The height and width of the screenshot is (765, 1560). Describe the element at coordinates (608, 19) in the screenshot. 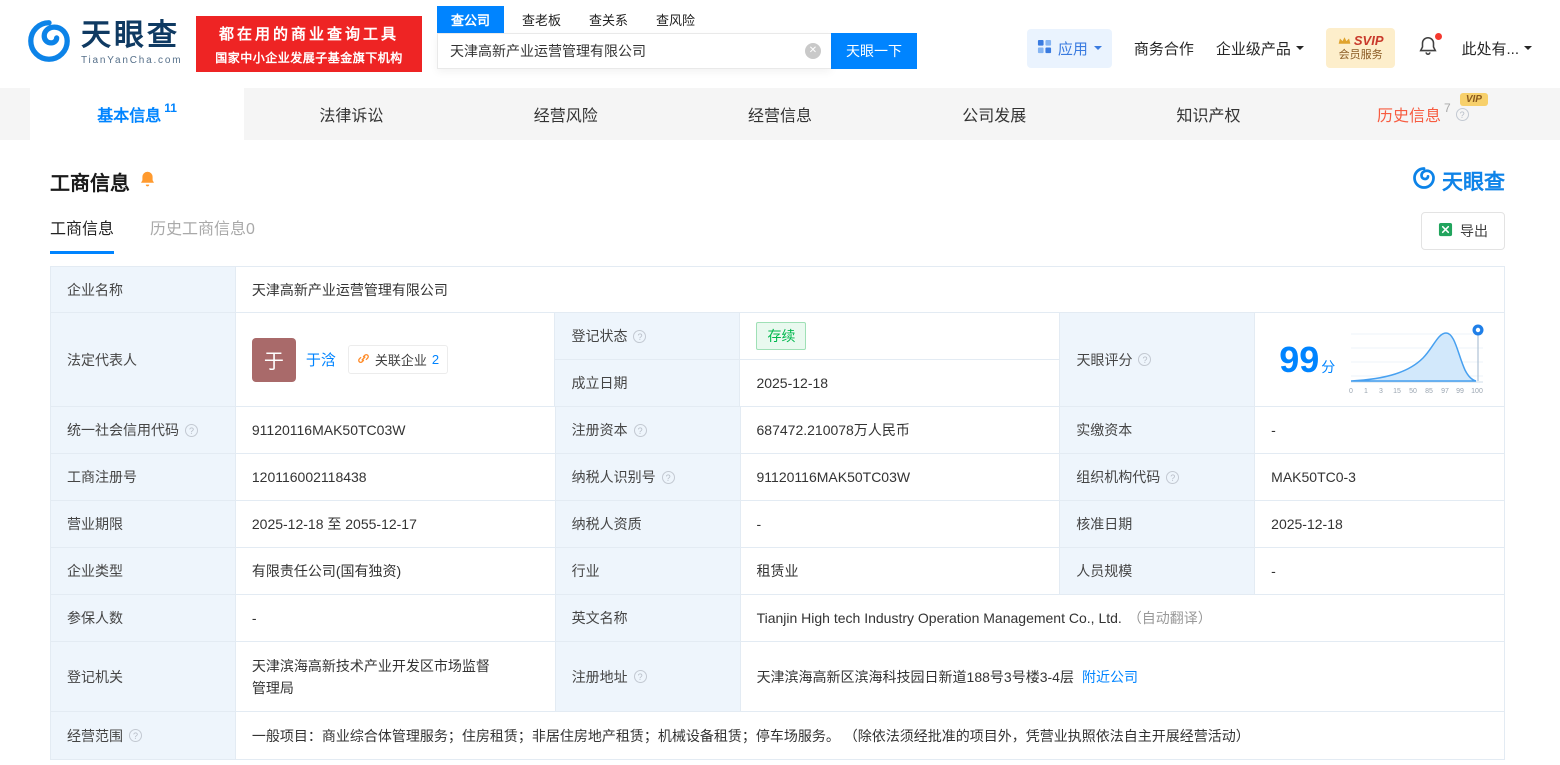

I see `search-tab-relation: 查关系` at that location.